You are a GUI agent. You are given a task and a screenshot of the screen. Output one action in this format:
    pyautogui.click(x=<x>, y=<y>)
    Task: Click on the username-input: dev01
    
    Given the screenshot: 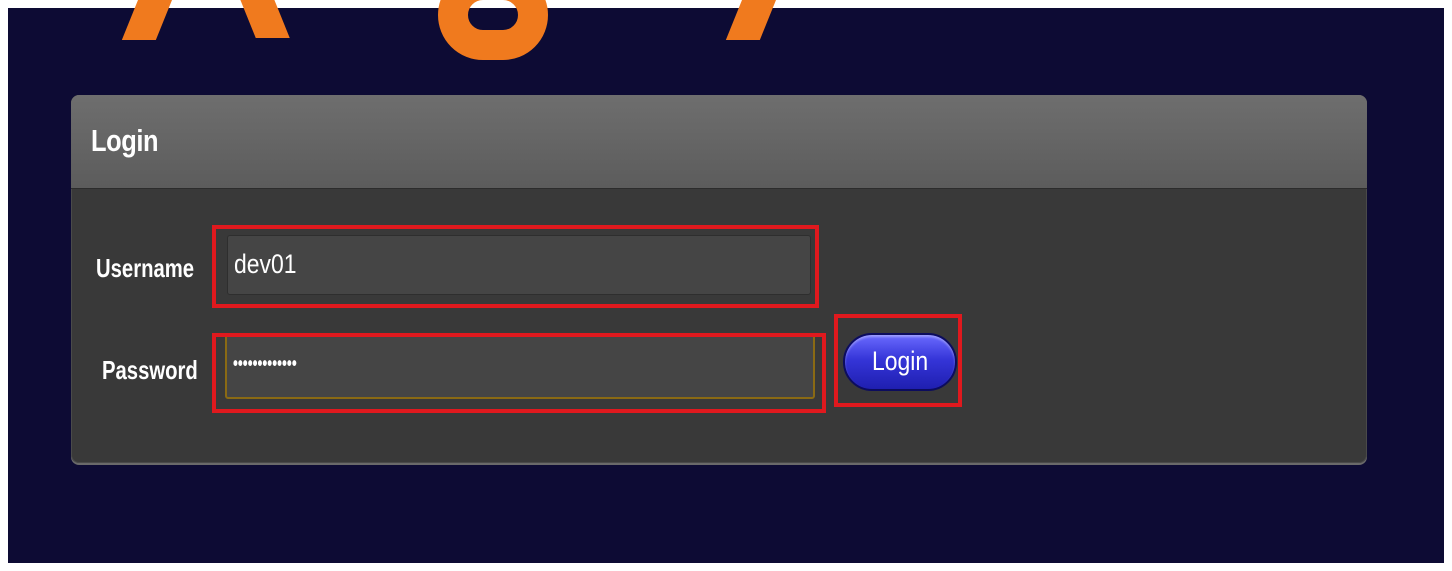 What is the action you would take?
    pyautogui.click(x=519, y=265)
    